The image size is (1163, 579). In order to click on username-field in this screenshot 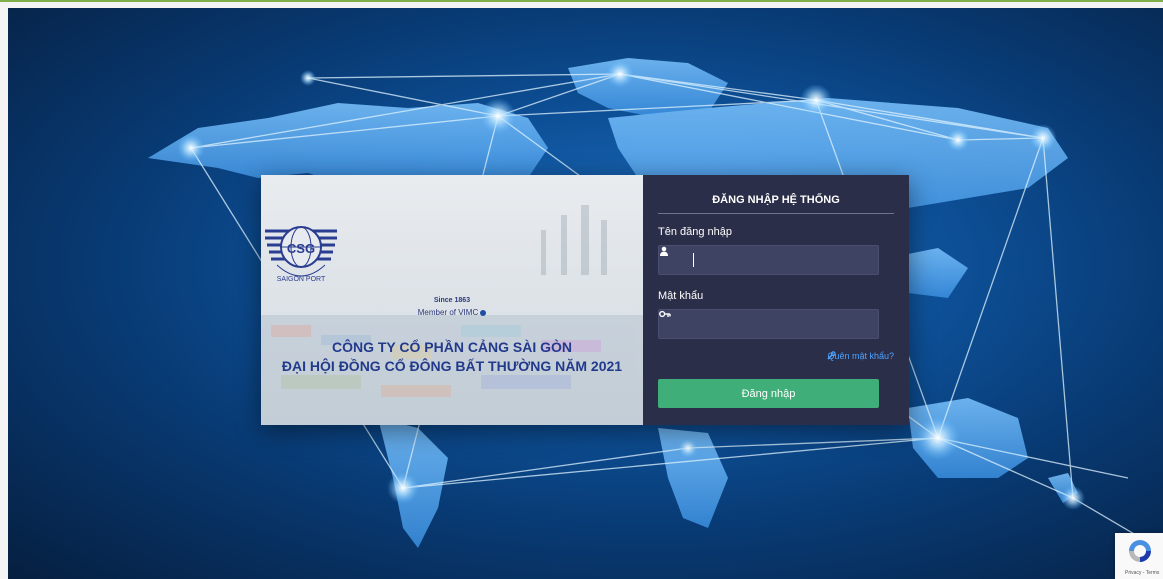, I will do `click(768, 260)`.